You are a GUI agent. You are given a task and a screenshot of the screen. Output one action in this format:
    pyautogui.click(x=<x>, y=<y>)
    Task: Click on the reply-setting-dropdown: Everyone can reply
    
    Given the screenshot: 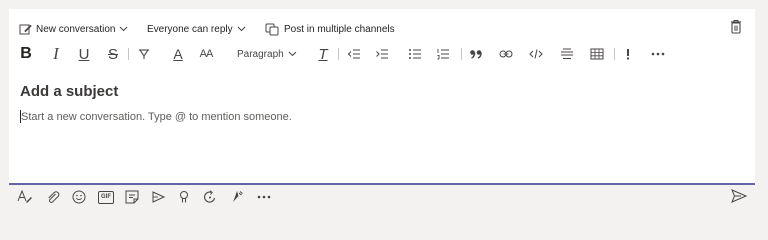 What is the action you would take?
    pyautogui.click(x=196, y=29)
    